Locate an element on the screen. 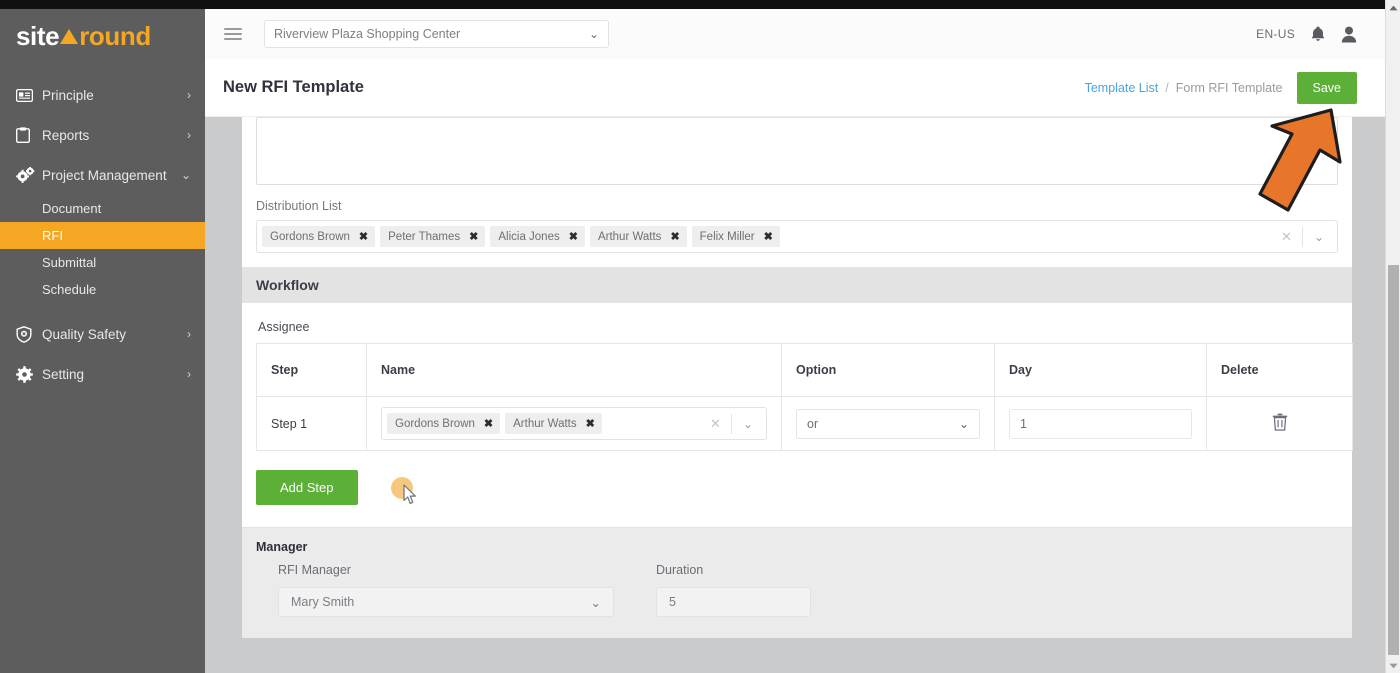 This screenshot has width=1400, height=673. assignee-chip-group: Gordons Brown ✖ Arthur Watts ✖ is located at coordinates (494, 423).